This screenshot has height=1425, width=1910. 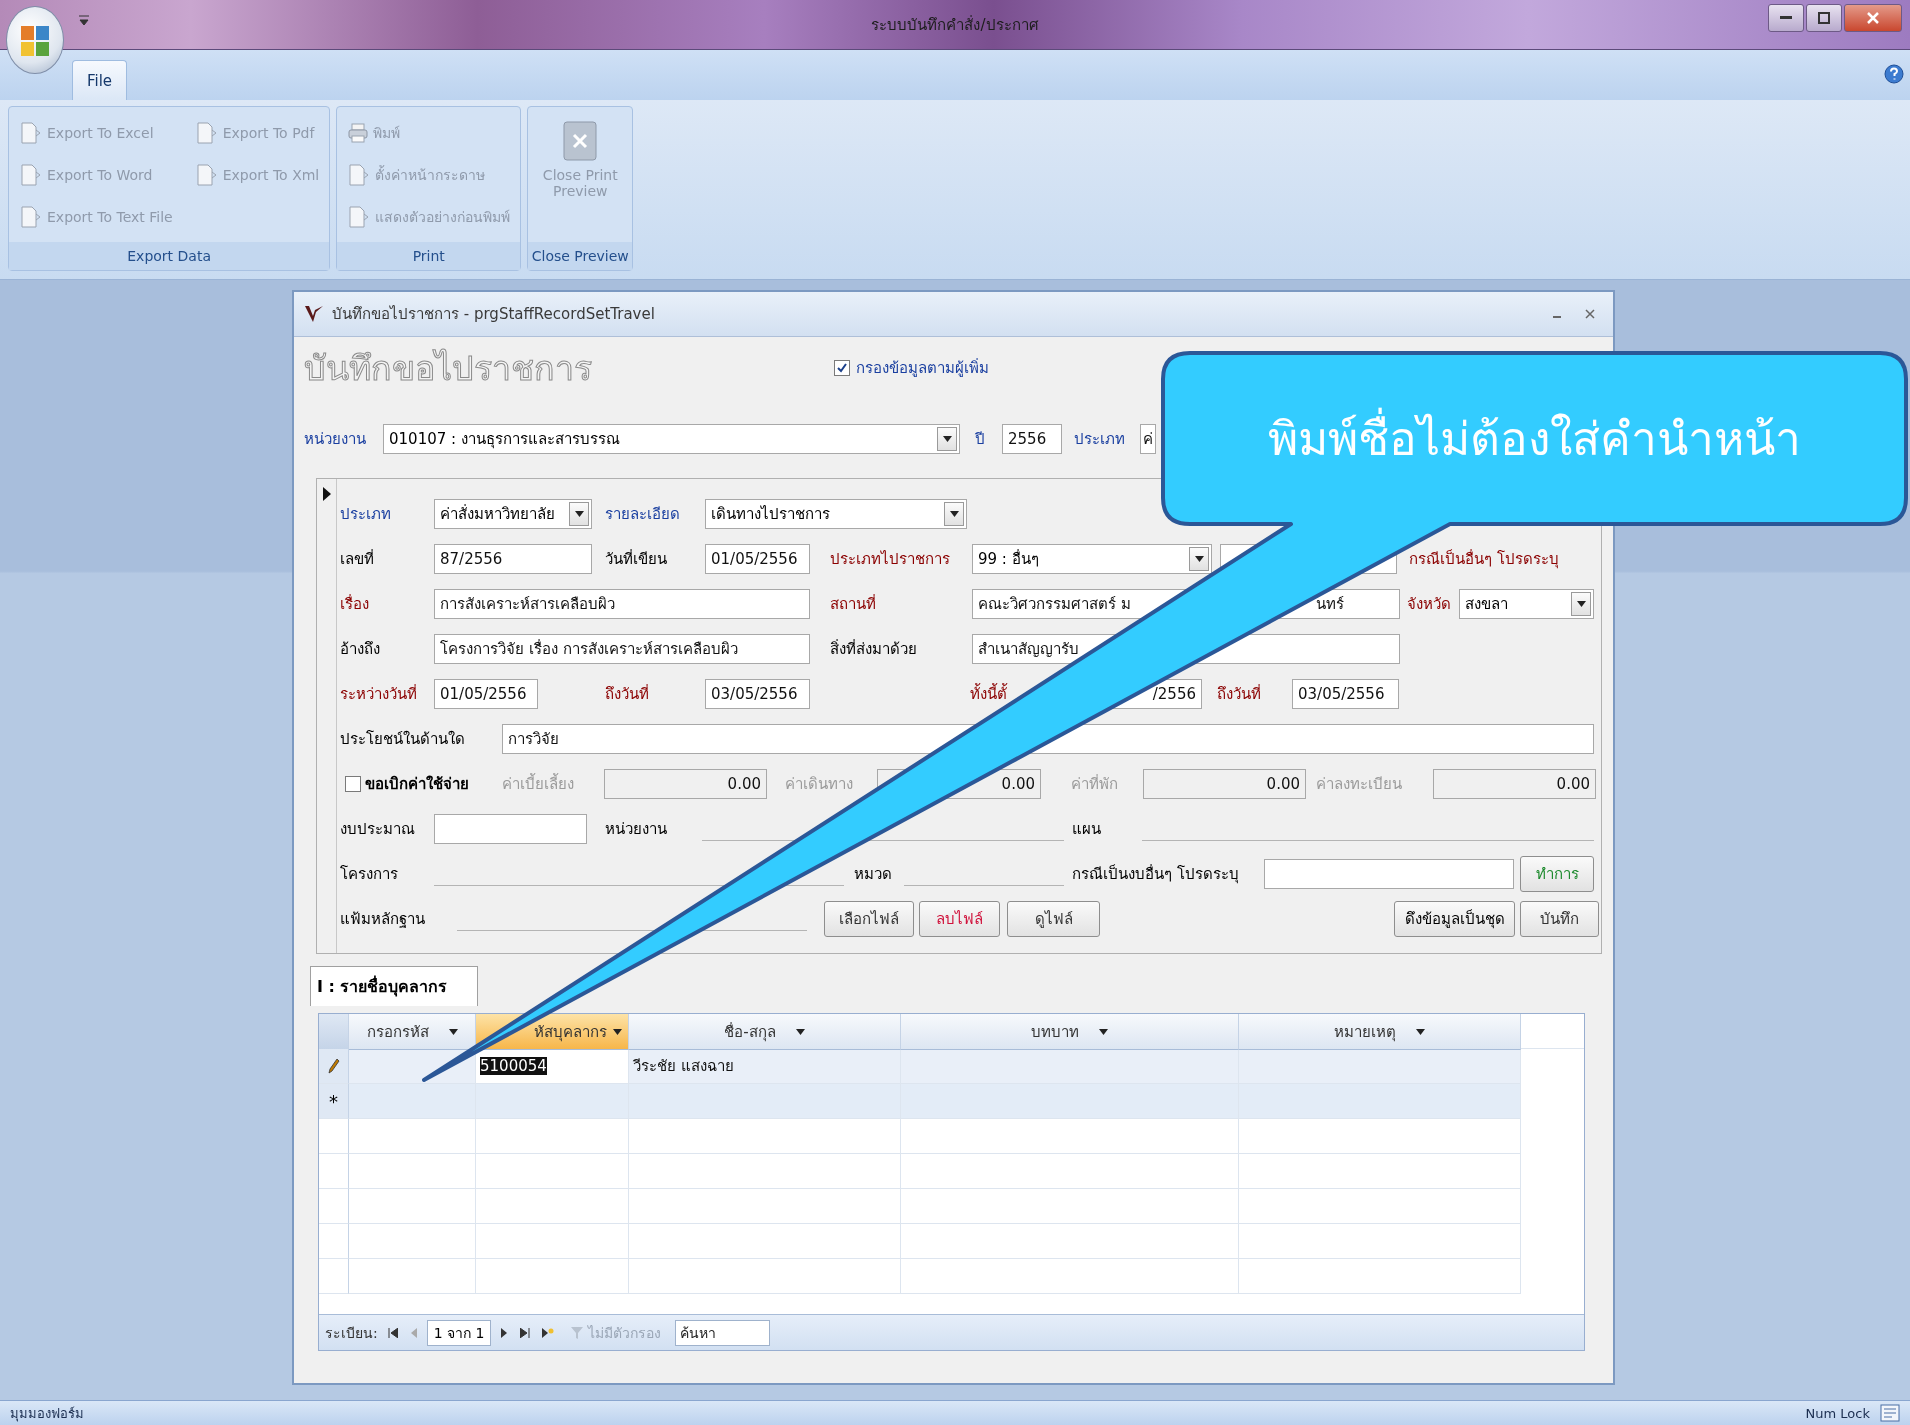 I want to click on field-label: แผน, so click(x=1087, y=829).